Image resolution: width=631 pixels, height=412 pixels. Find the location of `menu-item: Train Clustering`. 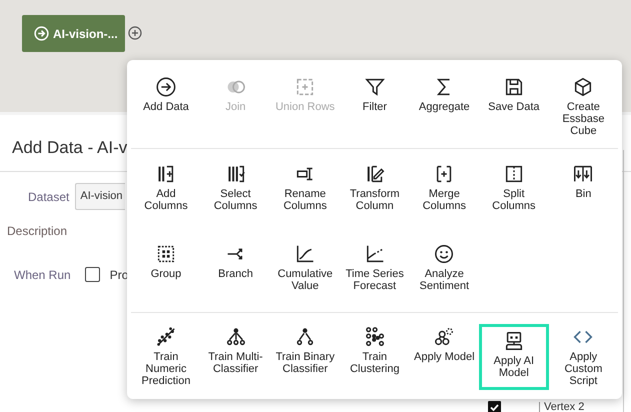

menu-item: Train Clustering is located at coordinates (375, 357).